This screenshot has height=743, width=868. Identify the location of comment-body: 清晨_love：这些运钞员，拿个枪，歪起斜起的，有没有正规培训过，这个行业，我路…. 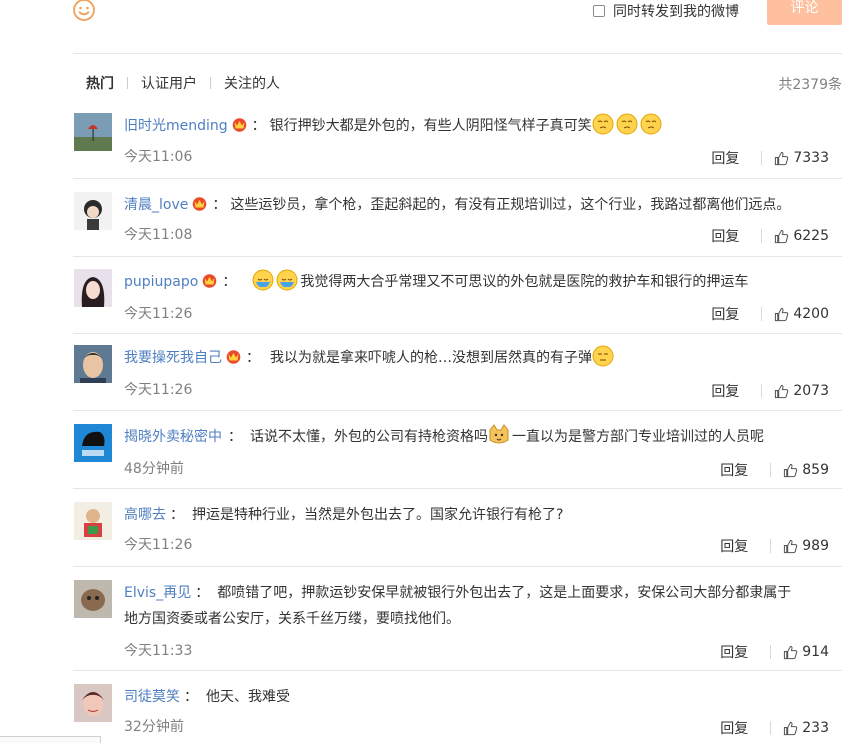
(457, 204).